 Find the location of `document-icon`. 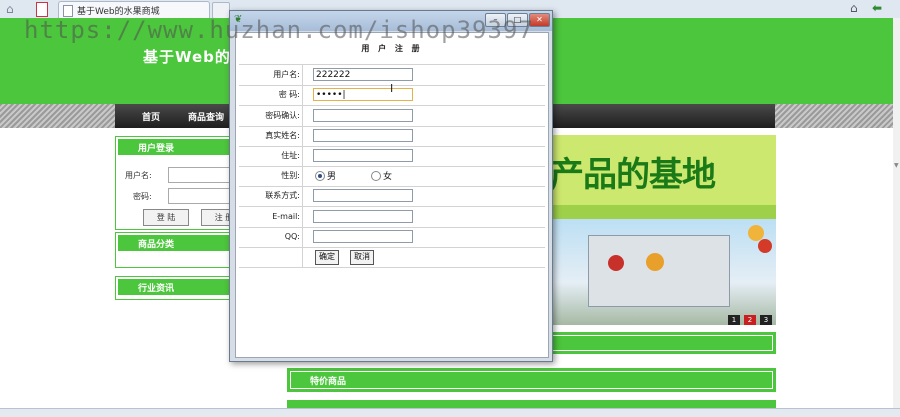

document-icon is located at coordinates (42, 9).